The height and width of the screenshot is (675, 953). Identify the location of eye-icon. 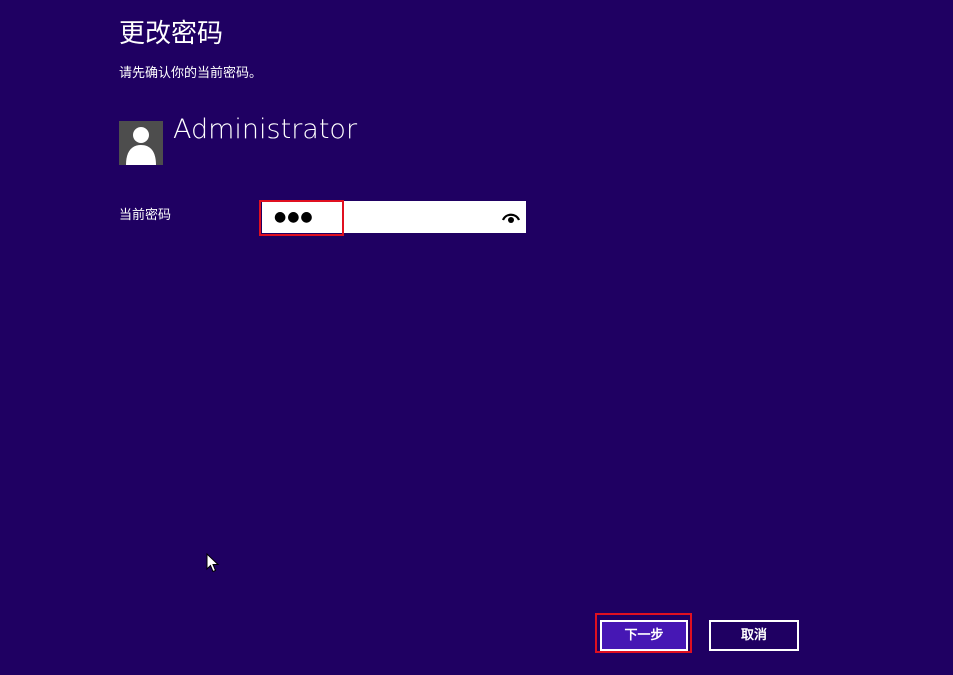
(511, 218).